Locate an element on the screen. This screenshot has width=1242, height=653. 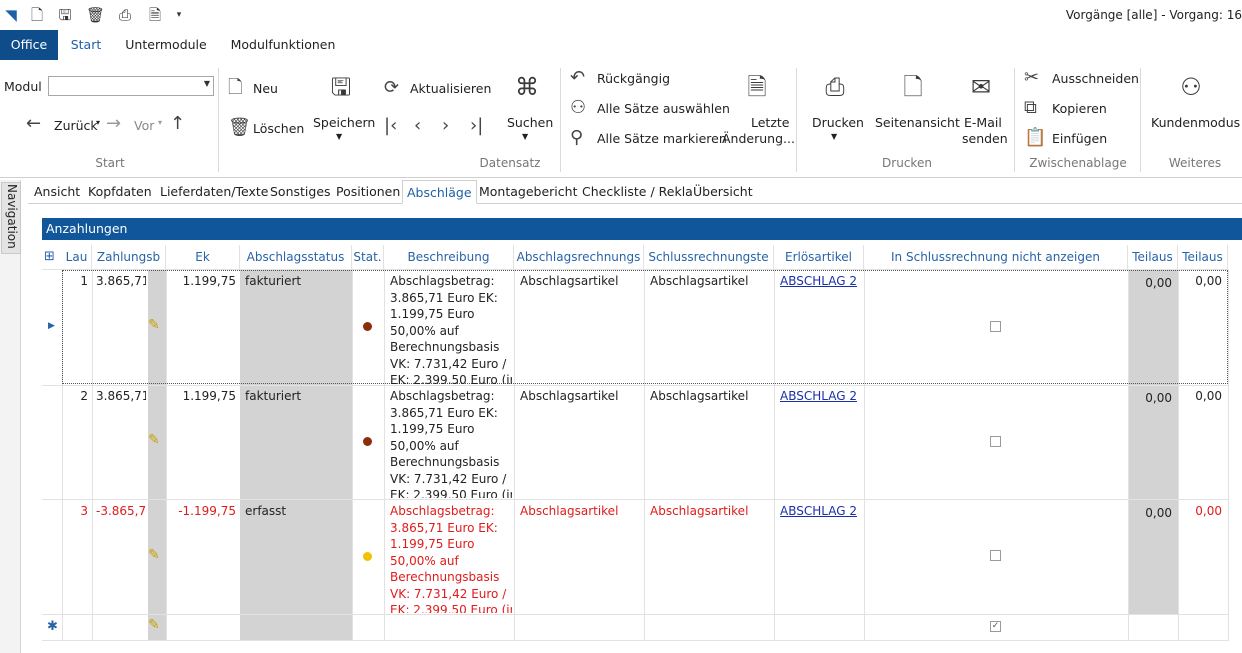
tab-montagebericht: Montagebericht is located at coordinates (528, 192).